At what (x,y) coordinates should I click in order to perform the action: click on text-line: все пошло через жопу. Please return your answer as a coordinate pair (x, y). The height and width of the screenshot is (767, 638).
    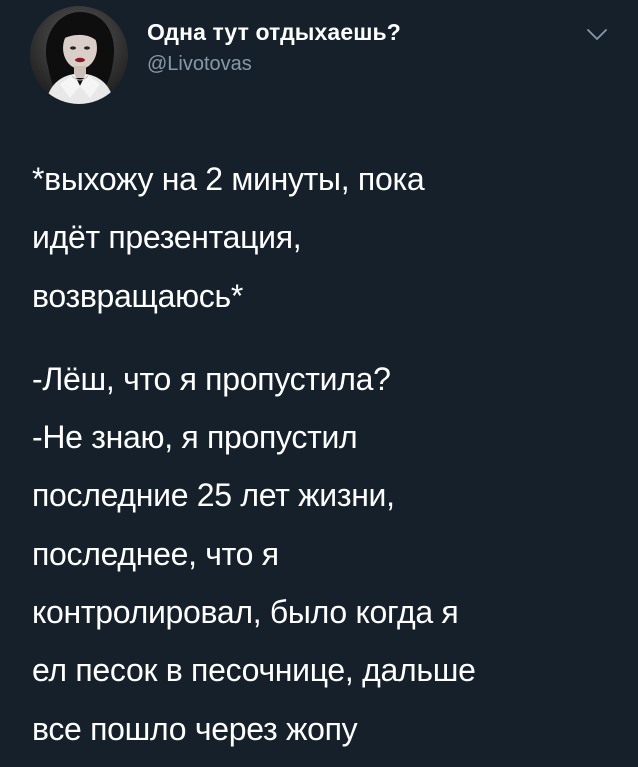
    Looking at the image, I should click on (195, 728).